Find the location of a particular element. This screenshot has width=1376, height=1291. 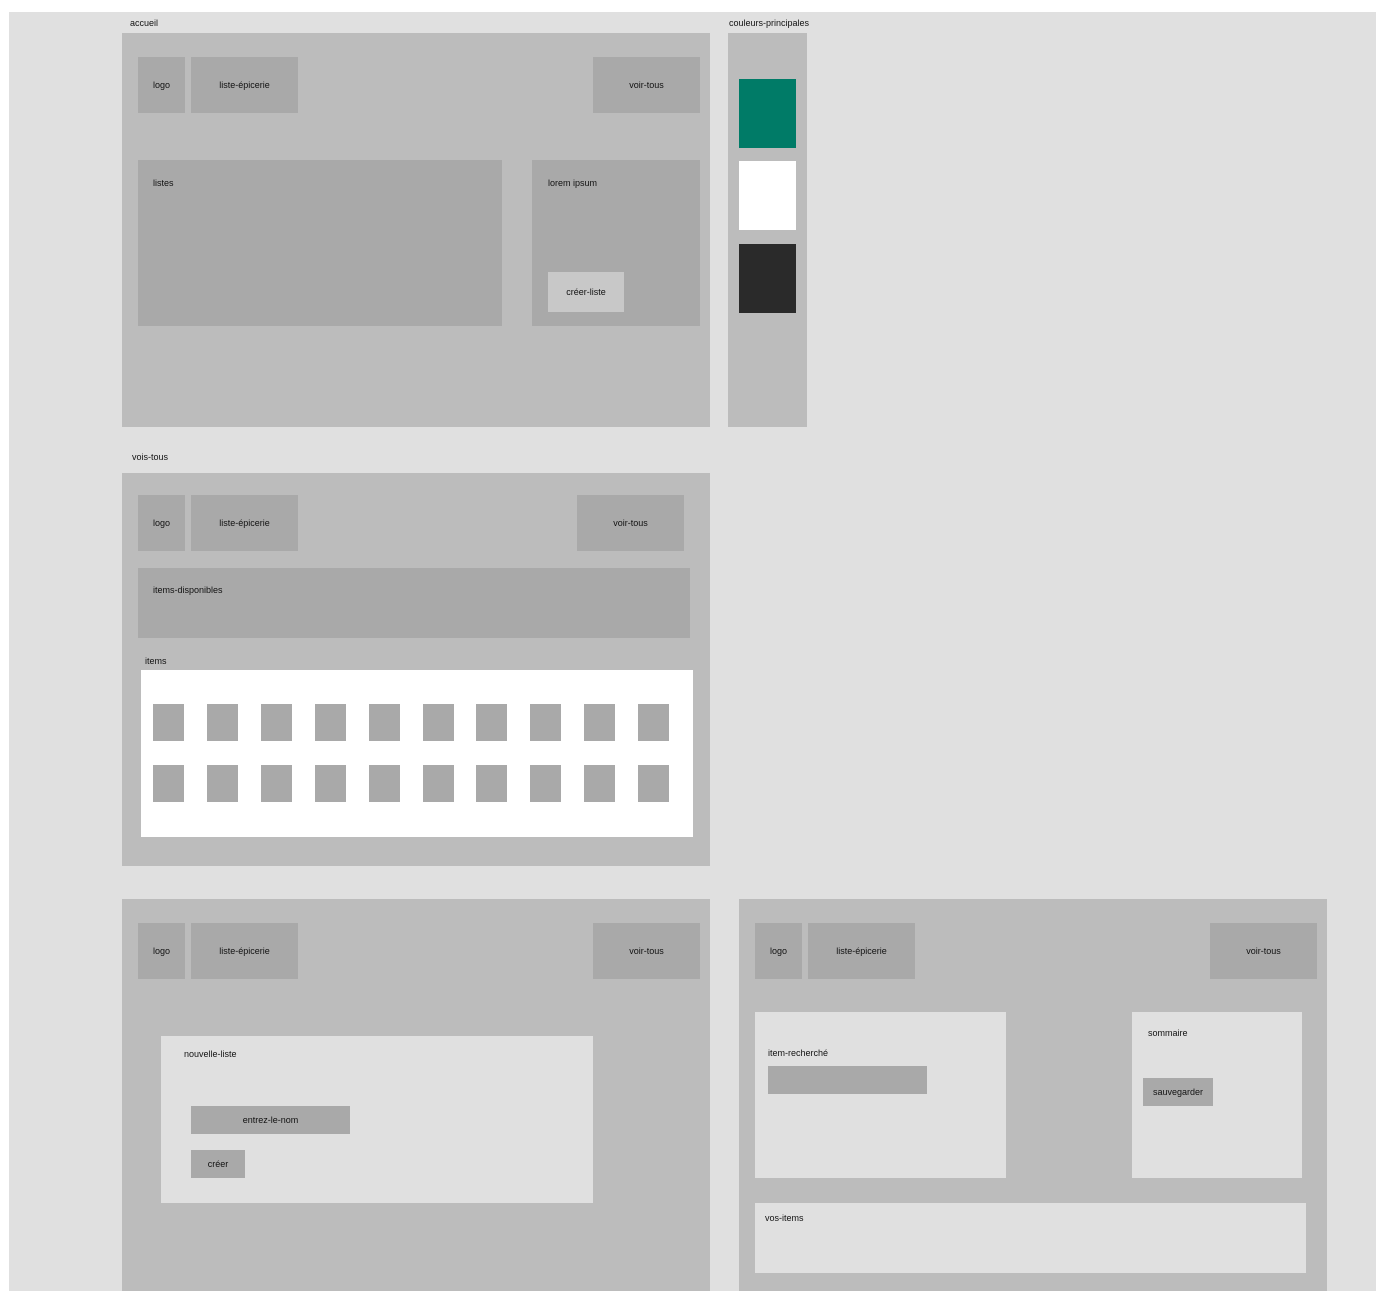

available-items-label: items-disponibles is located at coordinates (188, 590).